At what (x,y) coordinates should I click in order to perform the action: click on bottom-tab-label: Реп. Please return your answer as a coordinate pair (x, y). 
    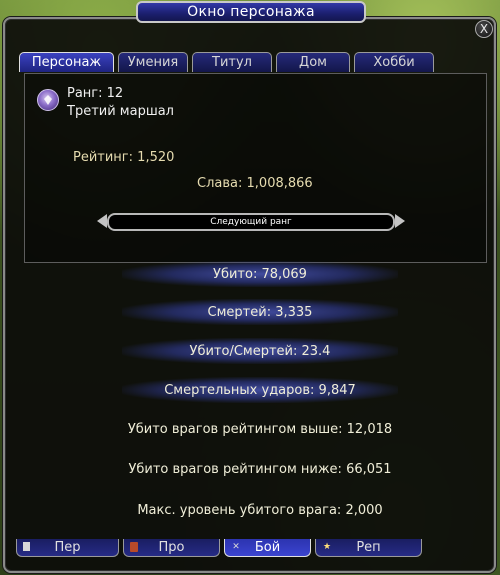
    Looking at the image, I should click on (368, 547).